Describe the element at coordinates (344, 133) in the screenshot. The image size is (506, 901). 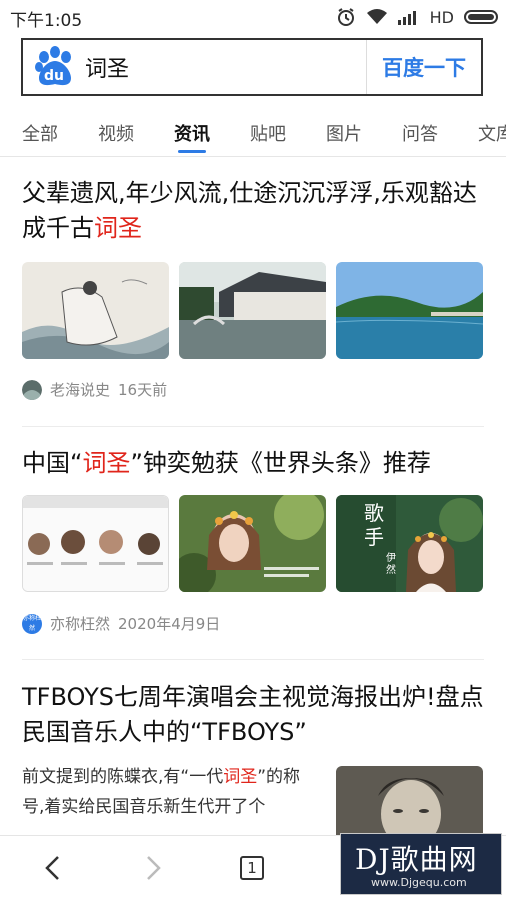
I see `tab-images: 图片` at that location.